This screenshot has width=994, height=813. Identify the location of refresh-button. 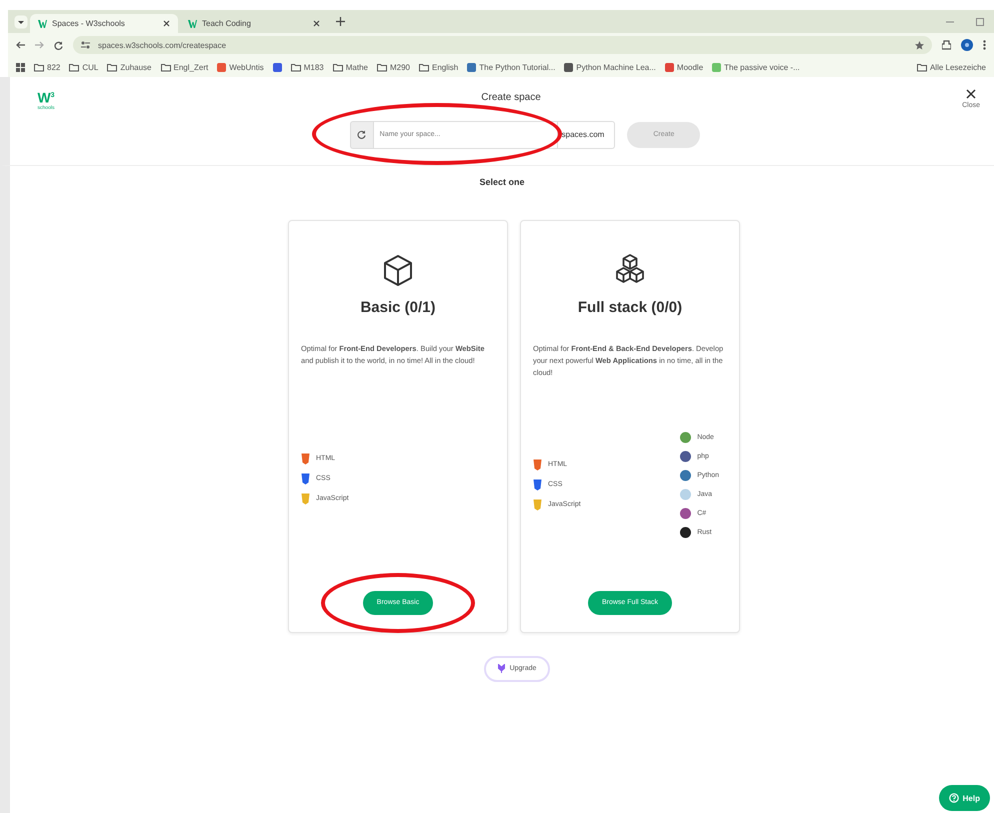
(361, 134).